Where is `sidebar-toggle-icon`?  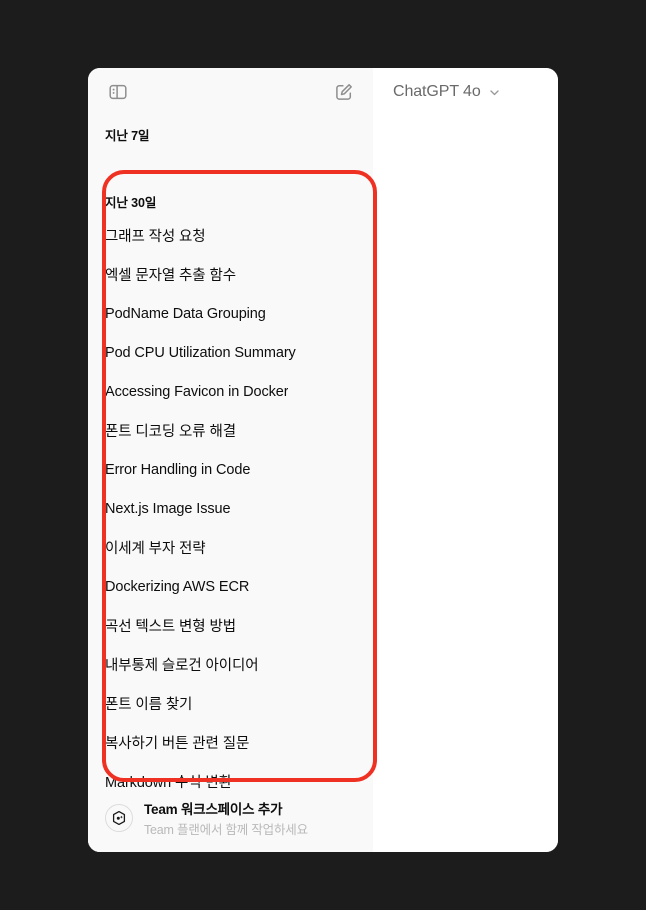 sidebar-toggle-icon is located at coordinates (118, 92).